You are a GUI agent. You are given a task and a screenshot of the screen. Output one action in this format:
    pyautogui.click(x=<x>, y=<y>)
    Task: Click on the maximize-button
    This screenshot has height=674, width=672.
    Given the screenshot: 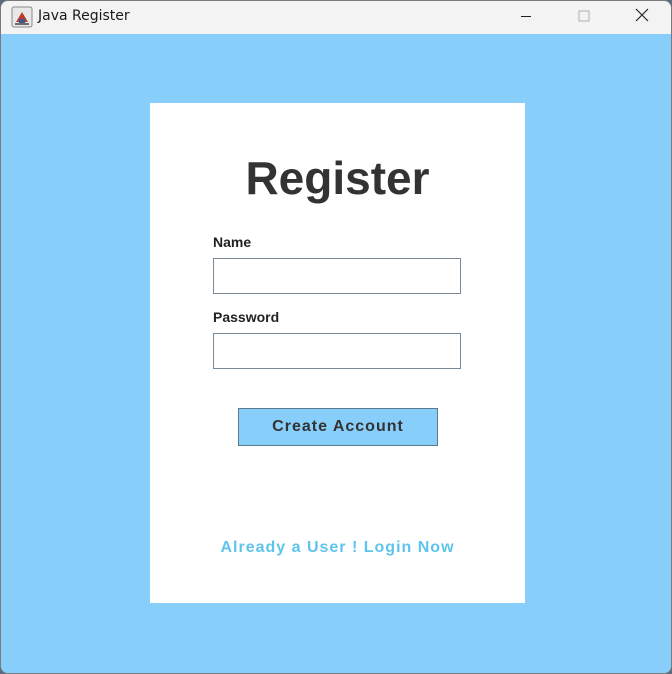 What is the action you would take?
    pyautogui.click(x=584, y=17)
    